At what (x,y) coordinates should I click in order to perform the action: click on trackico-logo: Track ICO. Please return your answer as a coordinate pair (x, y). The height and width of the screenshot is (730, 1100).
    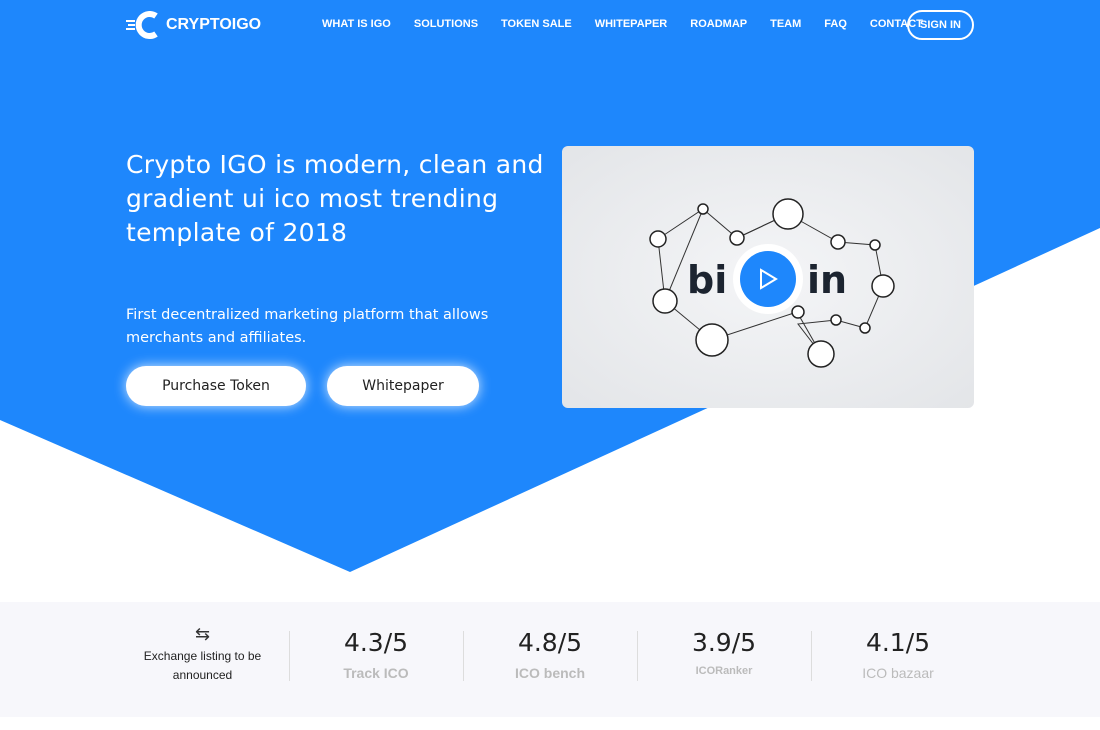
    Looking at the image, I should click on (376, 673).